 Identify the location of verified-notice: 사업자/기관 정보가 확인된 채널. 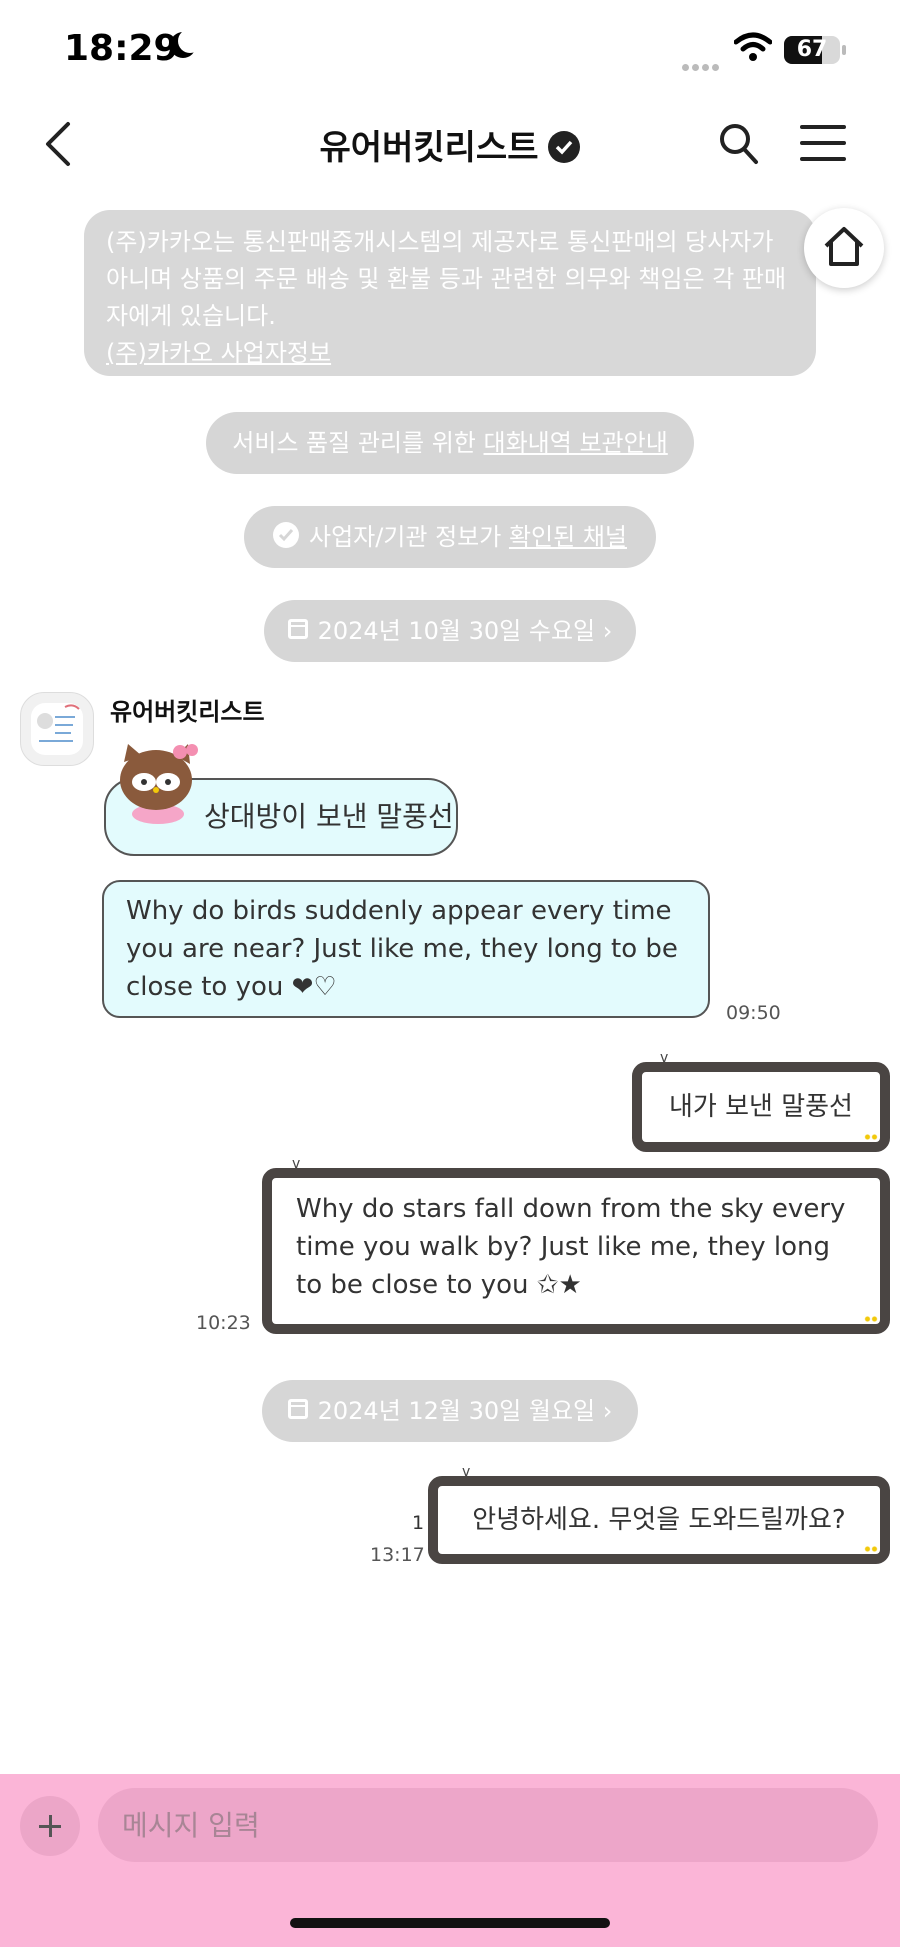
(450, 537).